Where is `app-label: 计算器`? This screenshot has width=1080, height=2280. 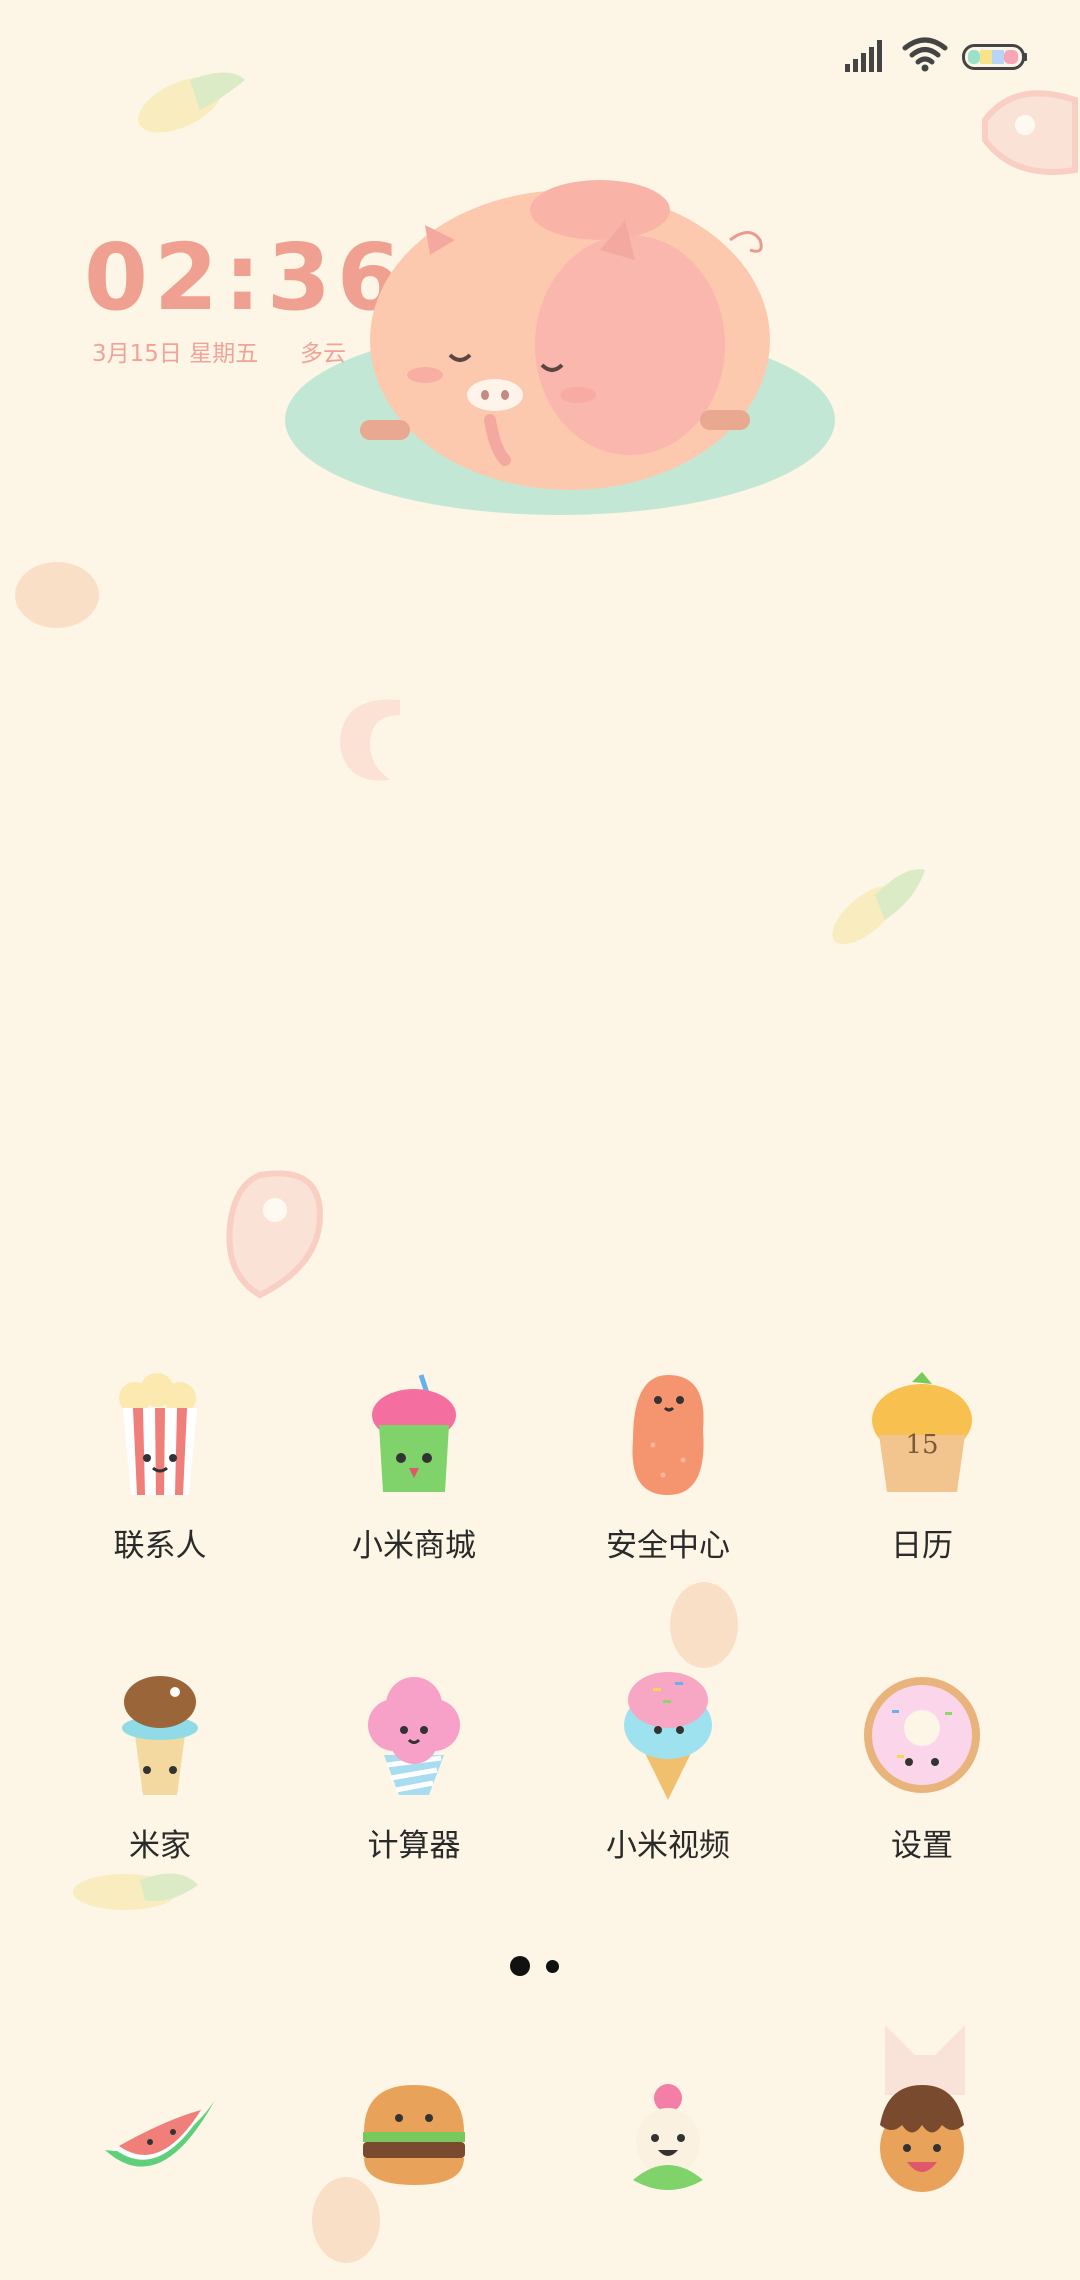 app-label: 计算器 is located at coordinates (414, 1846).